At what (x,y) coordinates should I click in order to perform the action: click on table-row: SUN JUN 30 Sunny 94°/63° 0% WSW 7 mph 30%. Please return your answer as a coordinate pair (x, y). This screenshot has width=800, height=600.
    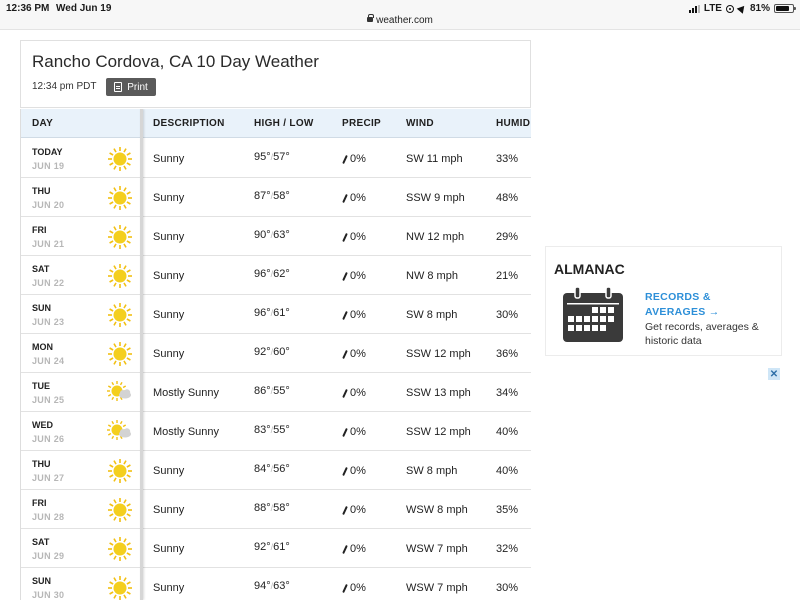
    Looking at the image, I should click on (276, 584).